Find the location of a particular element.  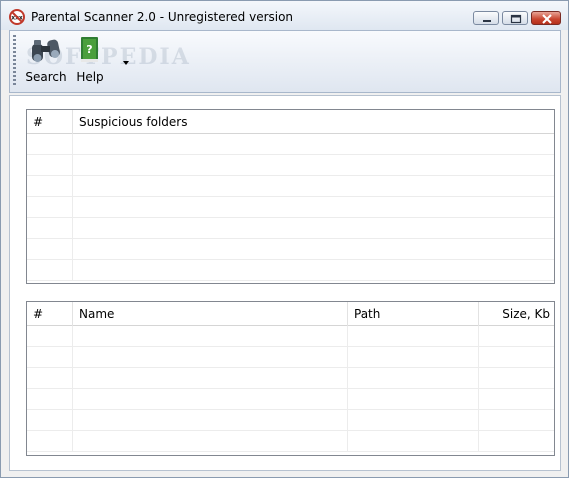

table-header: # Name Path Size, Kb is located at coordinates (290, 314).